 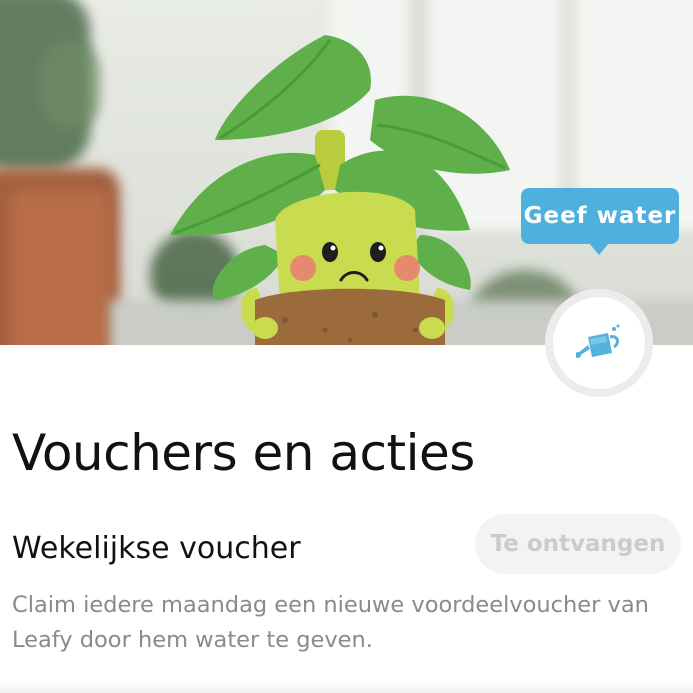 I want to click on section-title: Vouchers en acties, so click(x=243, y=453).